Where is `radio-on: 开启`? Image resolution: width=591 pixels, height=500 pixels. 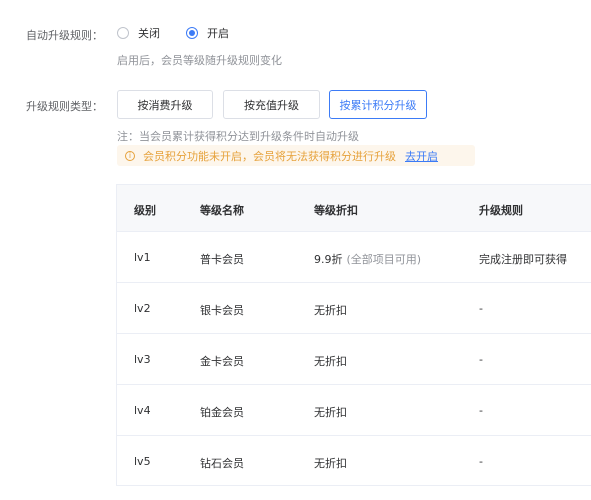 radio-on: 开启 is located at coordinates (207, 33).